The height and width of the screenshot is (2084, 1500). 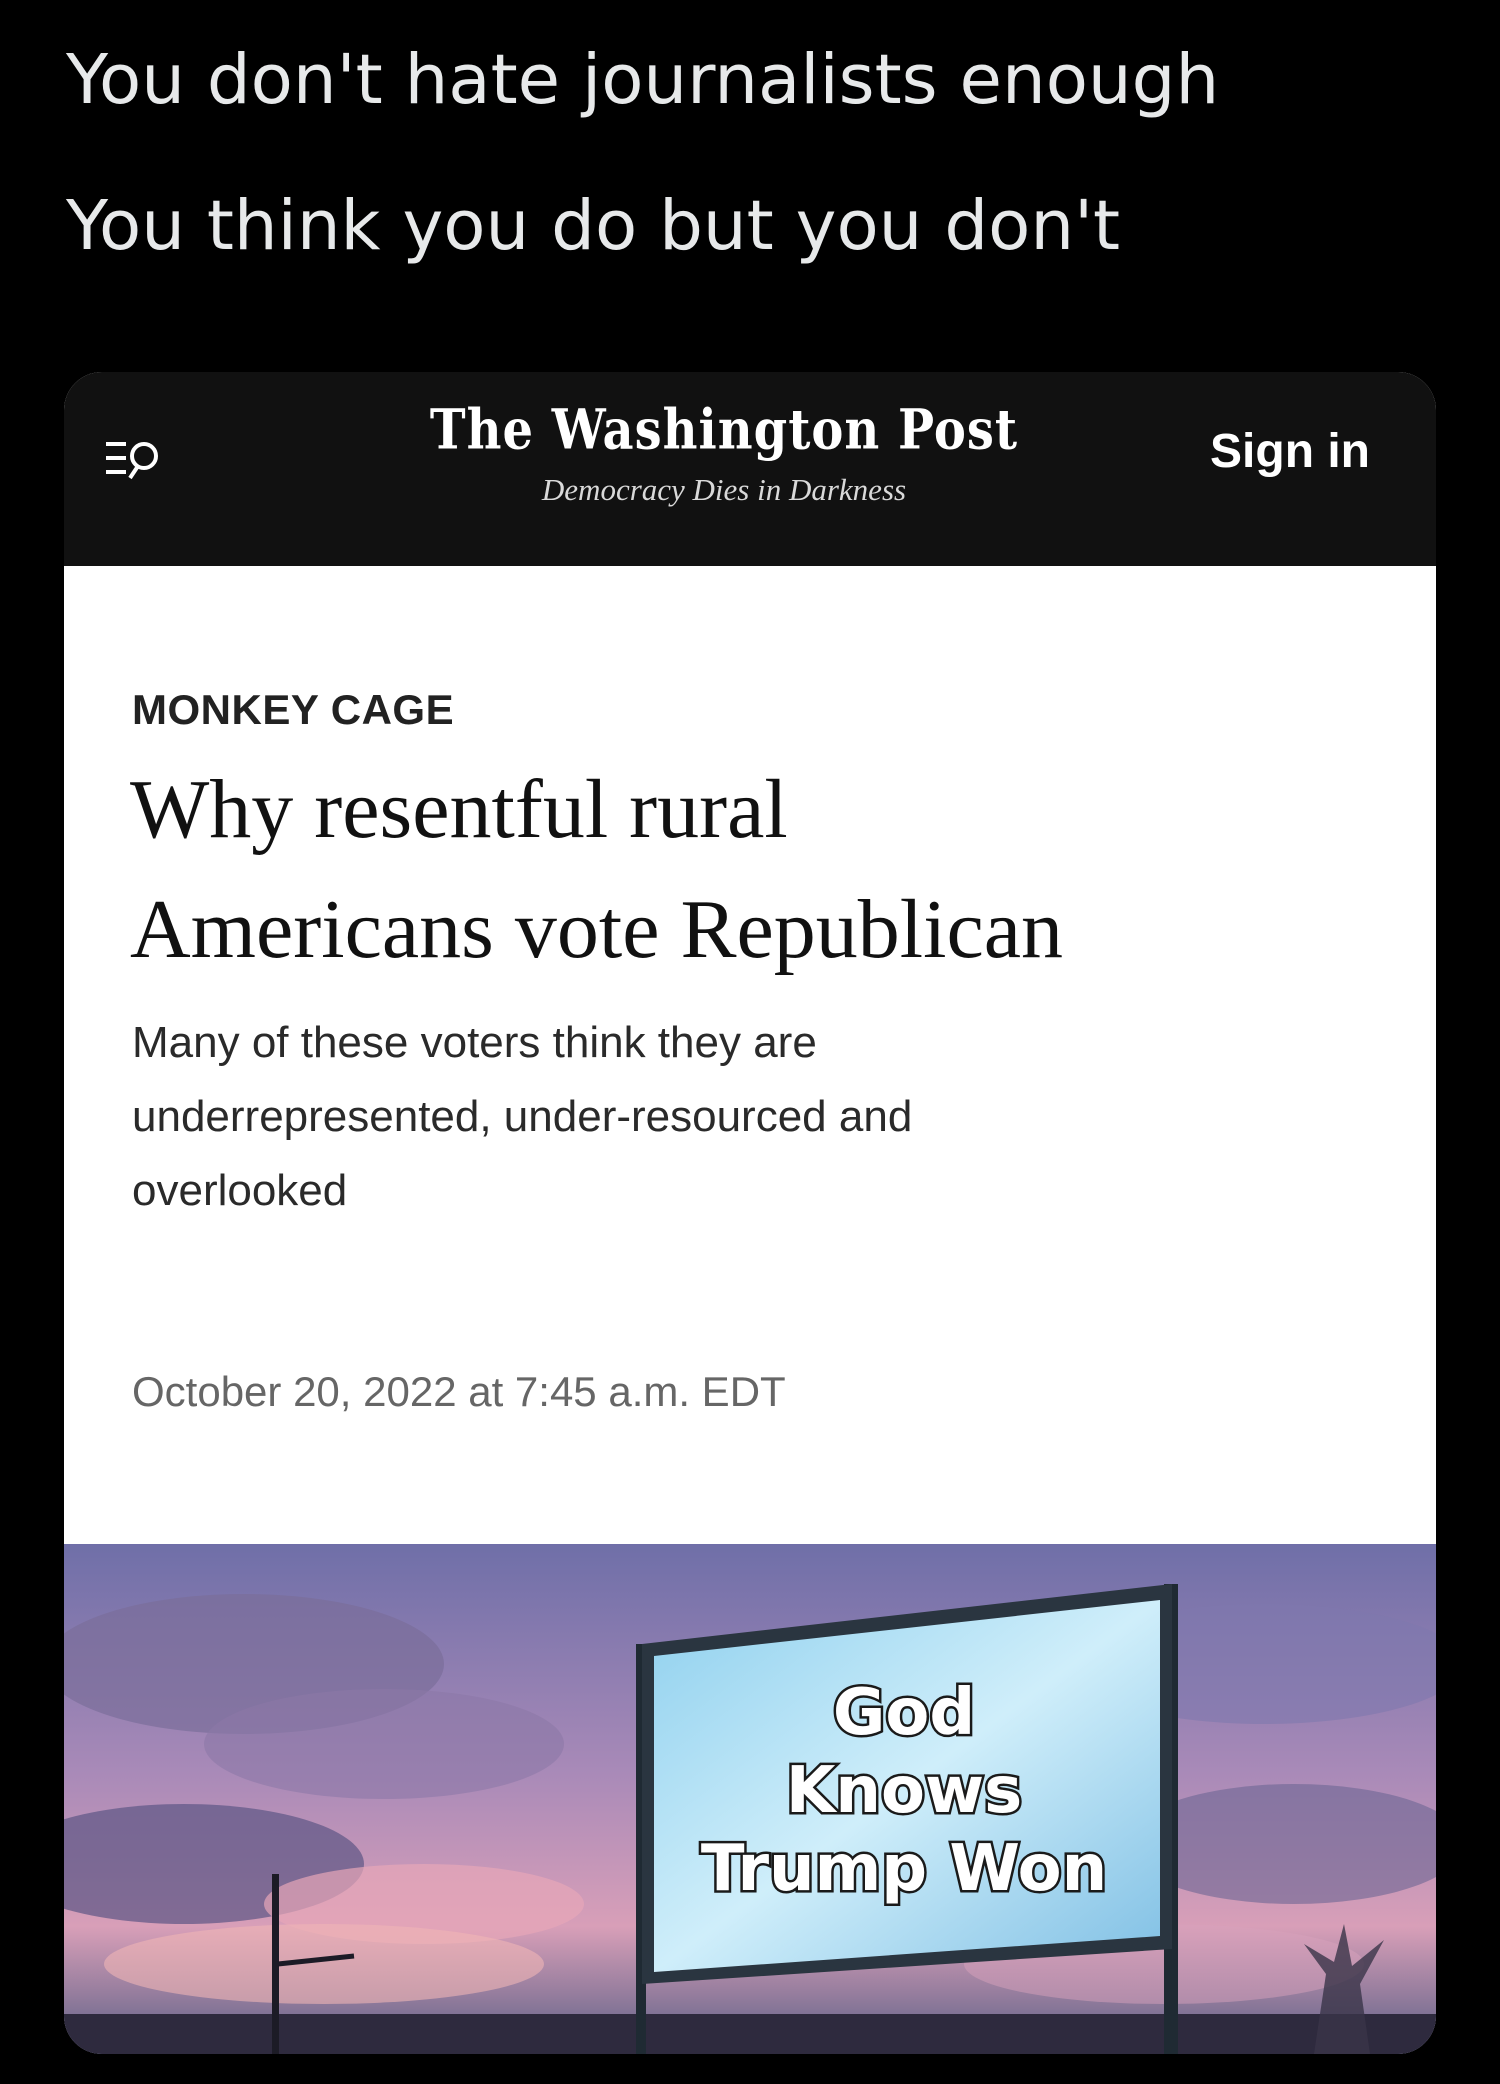 What do you see at coordinates (597, 929) in the screenshot?
I see `headline-line-2: Americans vote Republican` at bounding box center [597, 929].